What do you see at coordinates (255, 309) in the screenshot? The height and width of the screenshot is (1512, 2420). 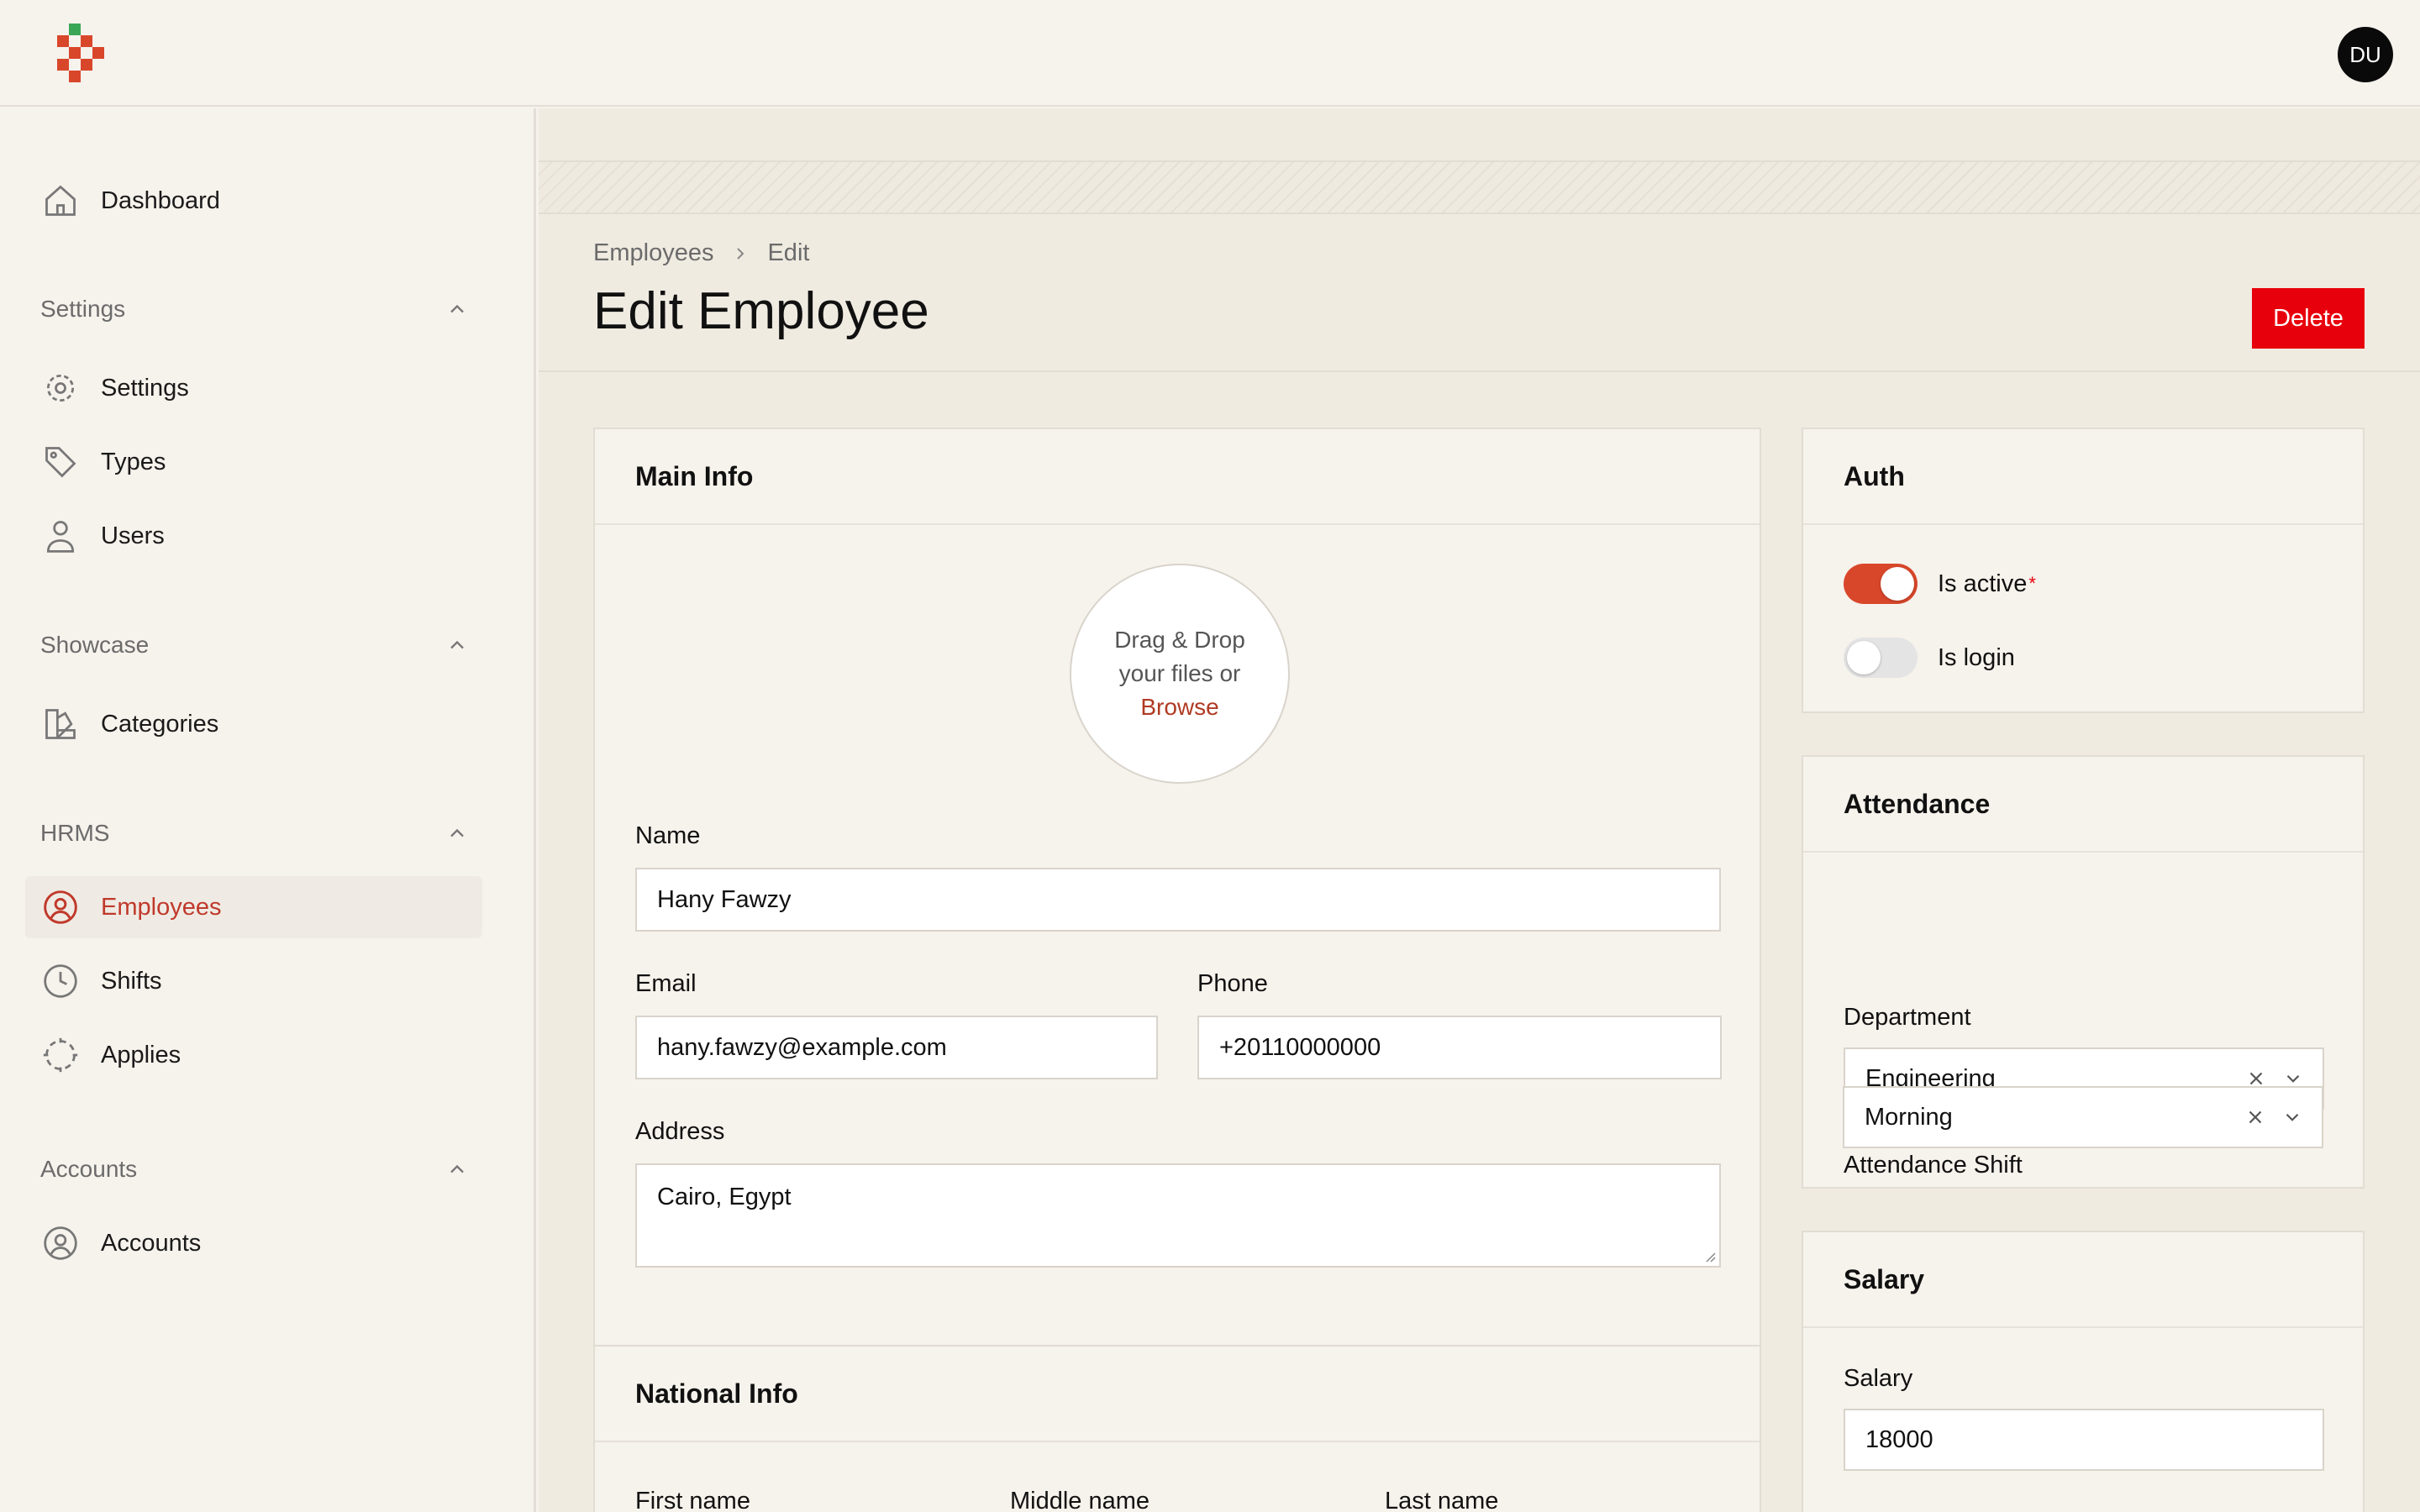 I see `section-settings: Settings` at bounding box center [255, 309].